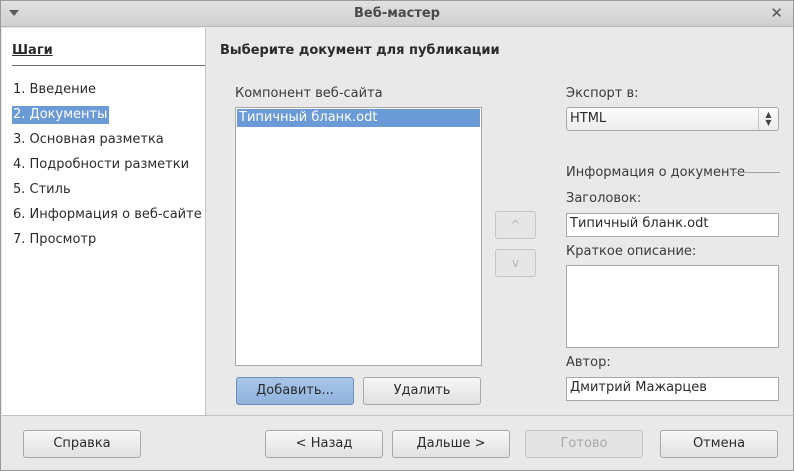 Image resolution: width=794 pixels, height=471 pixels. I want to click on author-field: Дмитрий Мажарцев, so click(672, 389).